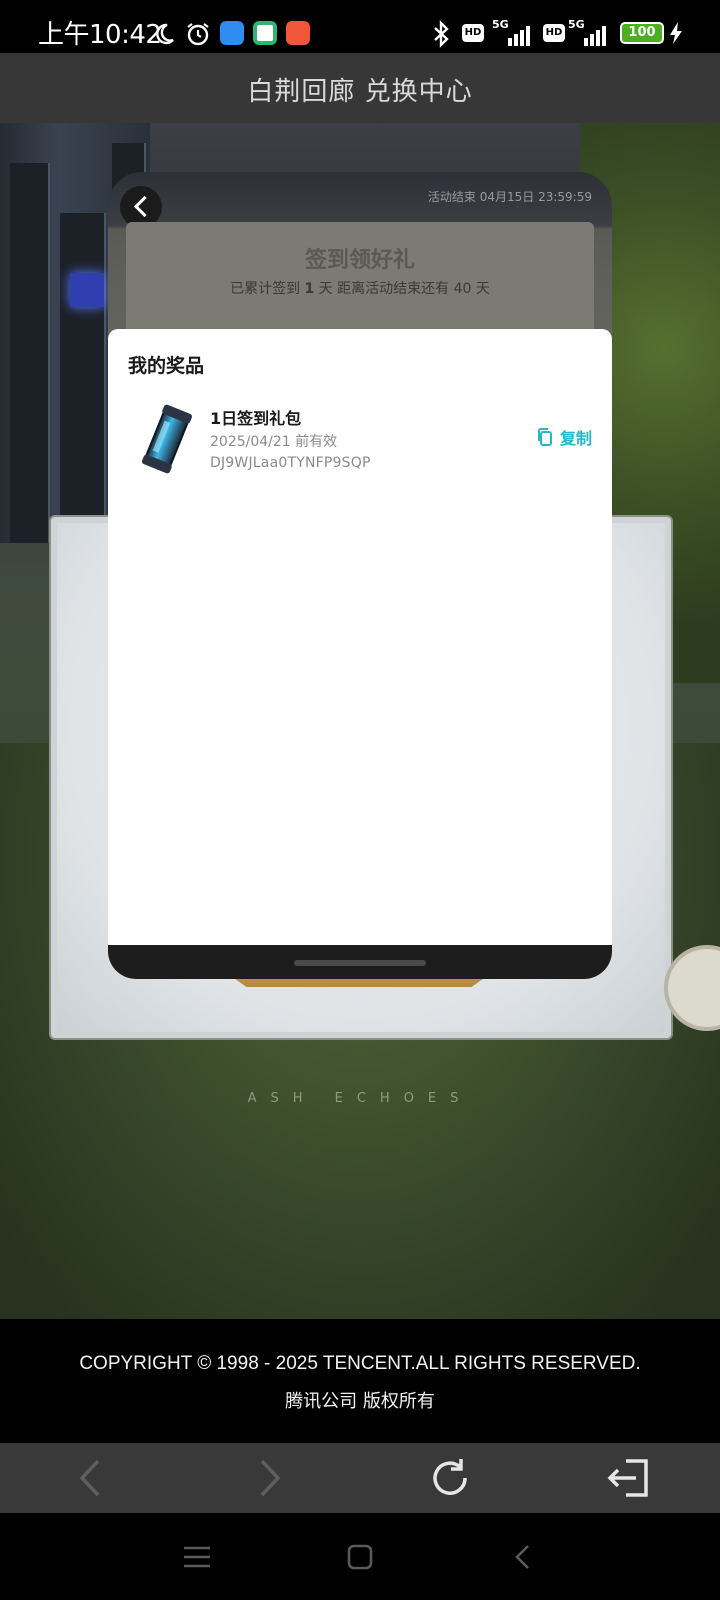 This screenshot has width=720, height=1600. Describe the element at coordinates (265, 33) in the screenshot. I see `mobile-app-icon` at that location.